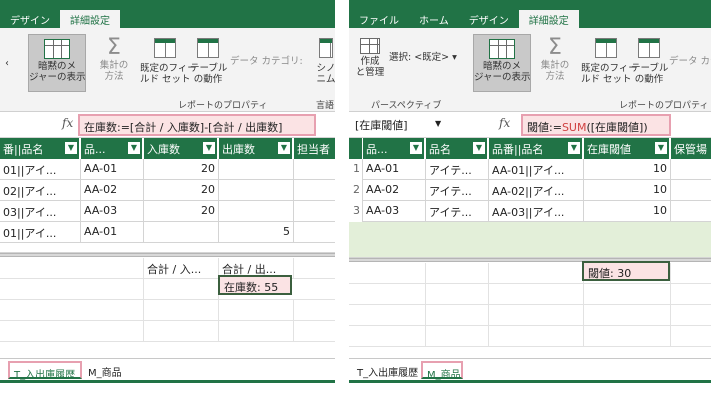 The image size is (711, 394). What do you see at coordinates (7, 63) in the screenshot?
I see `ribbon-scroll-left: ‹` at bounding box center [7, 63].